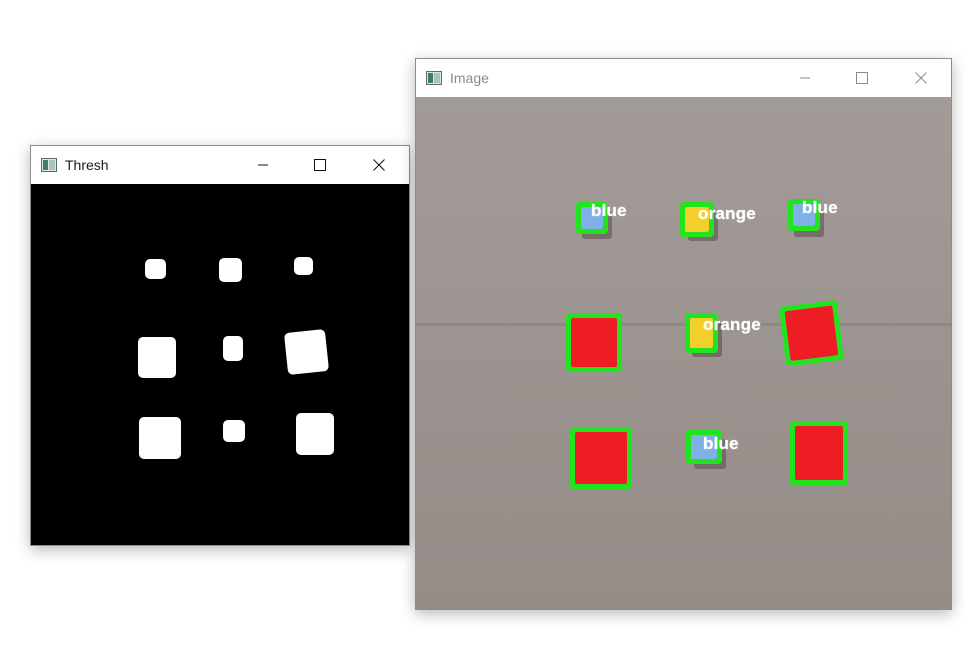  Describe the element at coordinates (87, 165) in the screenshot. I see `window-title: Thresh` at that location.